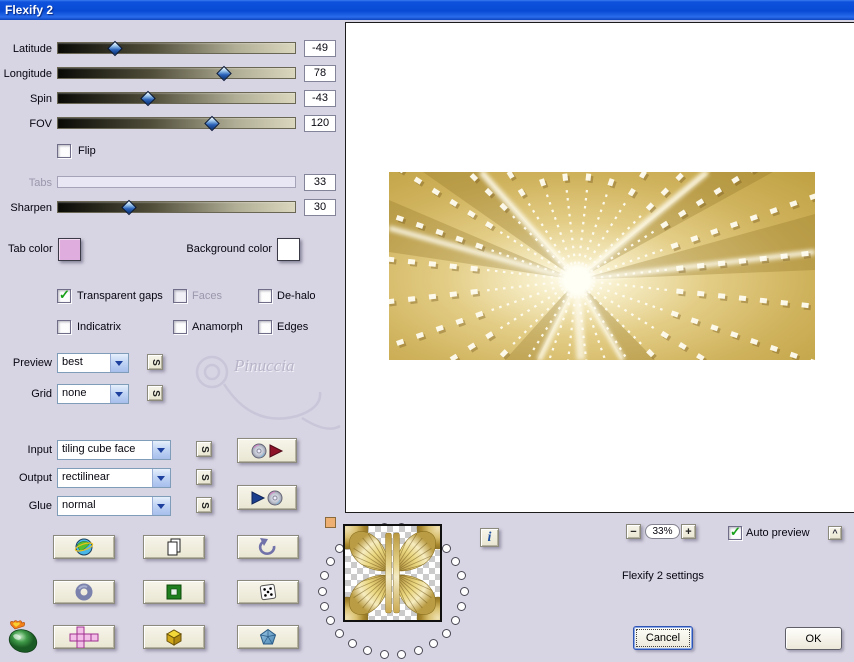 The height and width of the screenshot is (662, 854). Describe the element at coordinates (267, 394) in the screenshot. I see `watermark: Pinuccia` at that location.